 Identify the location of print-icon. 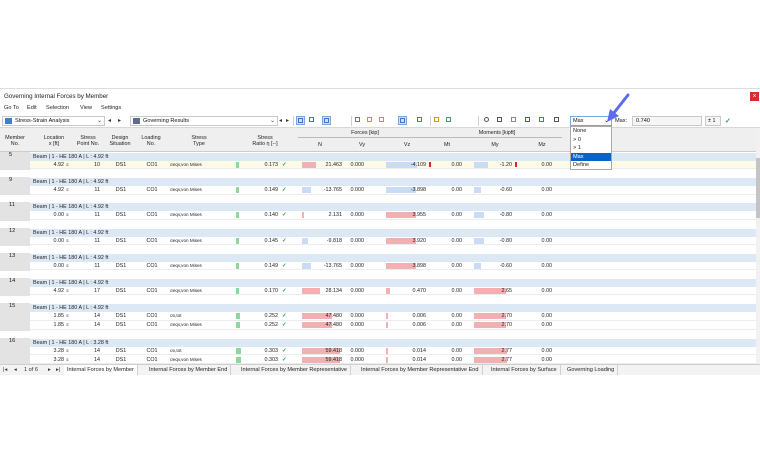
(358, 120).